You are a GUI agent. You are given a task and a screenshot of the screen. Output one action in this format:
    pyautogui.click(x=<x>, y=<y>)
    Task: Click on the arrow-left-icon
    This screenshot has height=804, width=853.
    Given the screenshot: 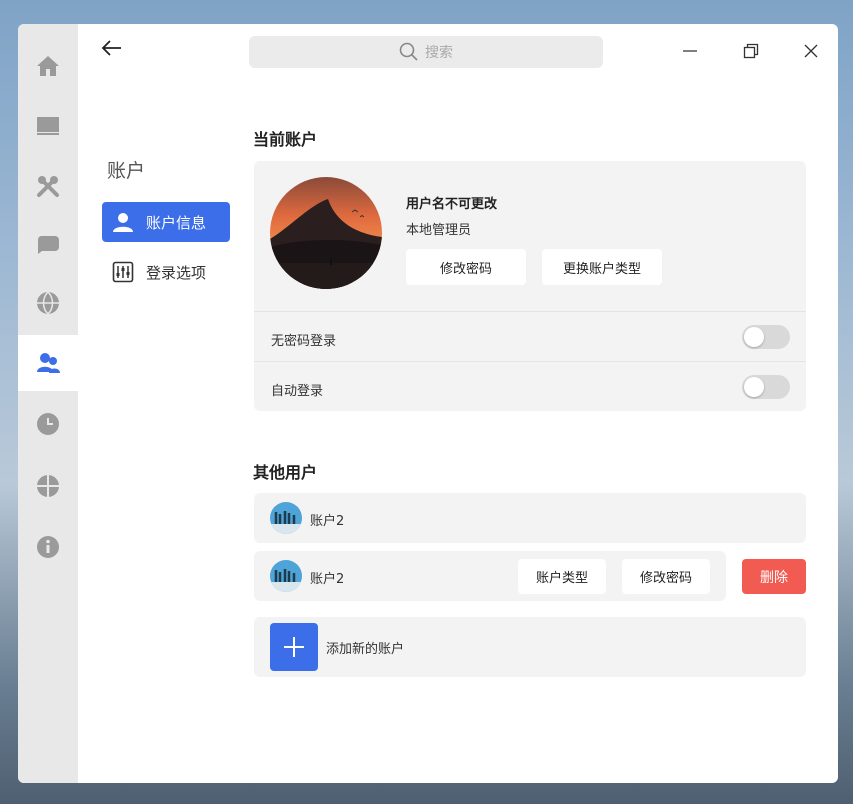 What is the action you would take?
    pyautogui.click(x=111, y=48)
    